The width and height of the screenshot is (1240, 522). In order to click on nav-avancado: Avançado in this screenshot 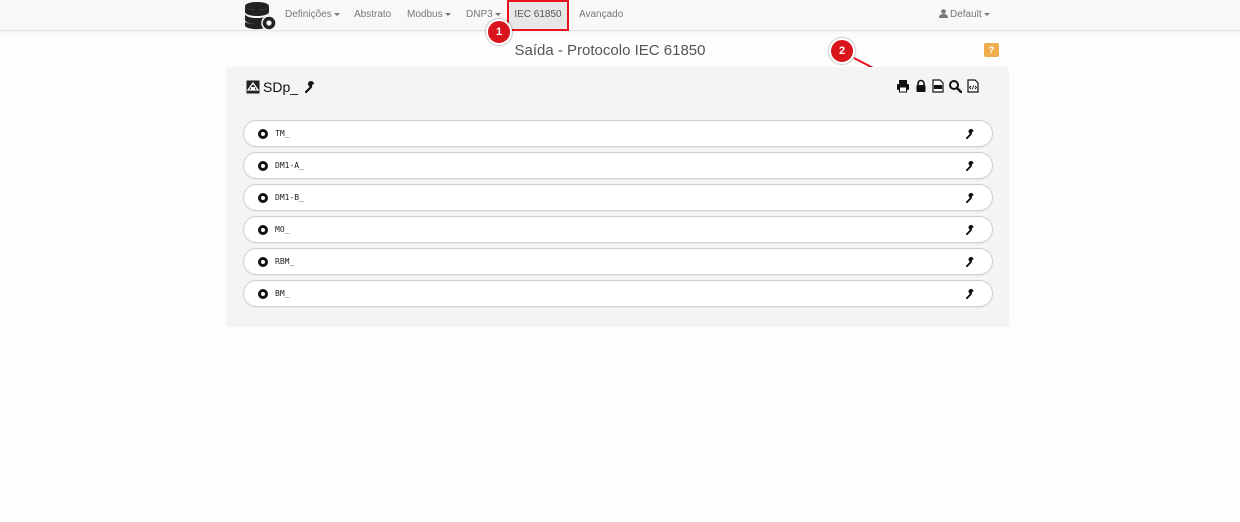, I will do `click(601, 15)`.